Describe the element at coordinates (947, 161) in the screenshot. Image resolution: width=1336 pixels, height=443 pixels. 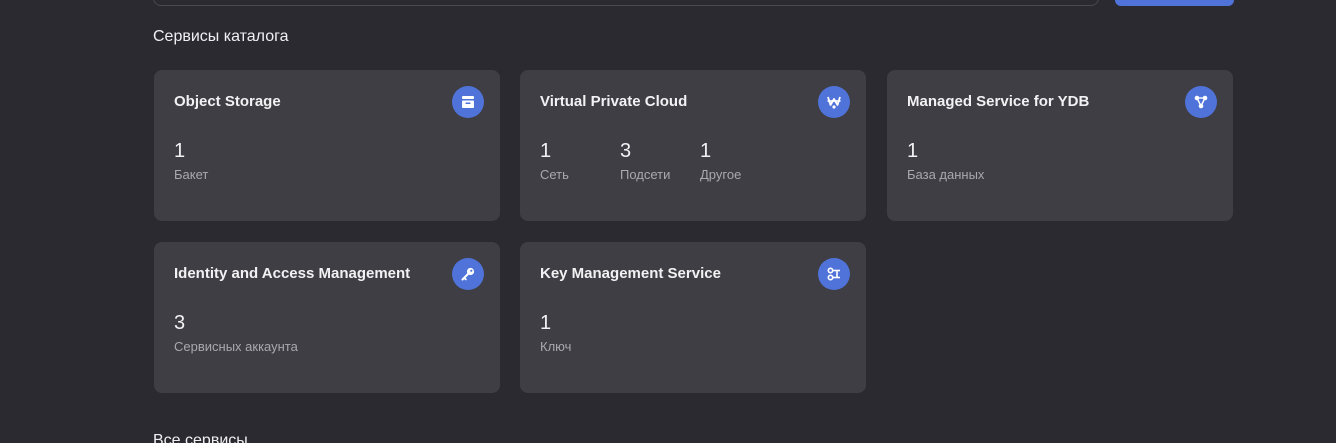
I see `metric: 1 База данных` at that location.